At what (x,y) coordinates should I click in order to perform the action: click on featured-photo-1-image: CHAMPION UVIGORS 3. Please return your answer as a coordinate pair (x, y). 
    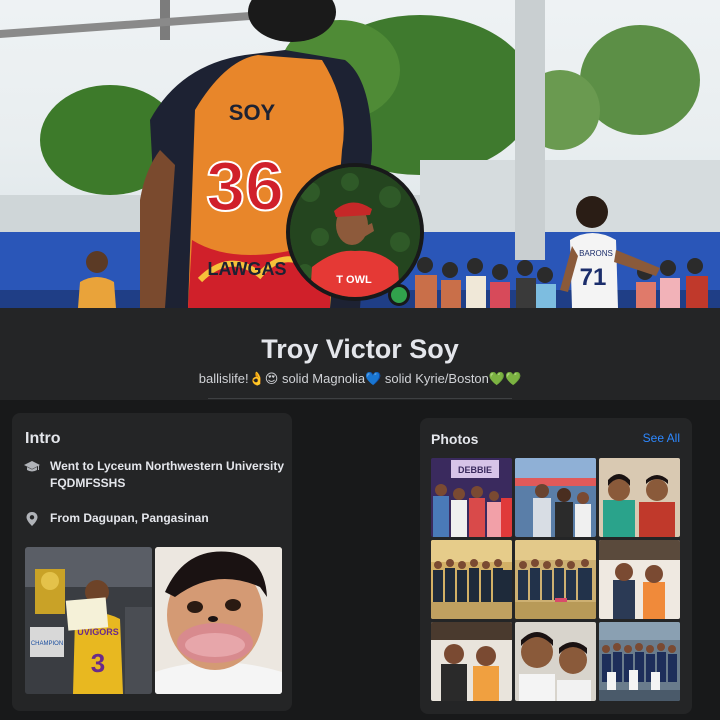
    Looking at the image, I should click on (88, 620).